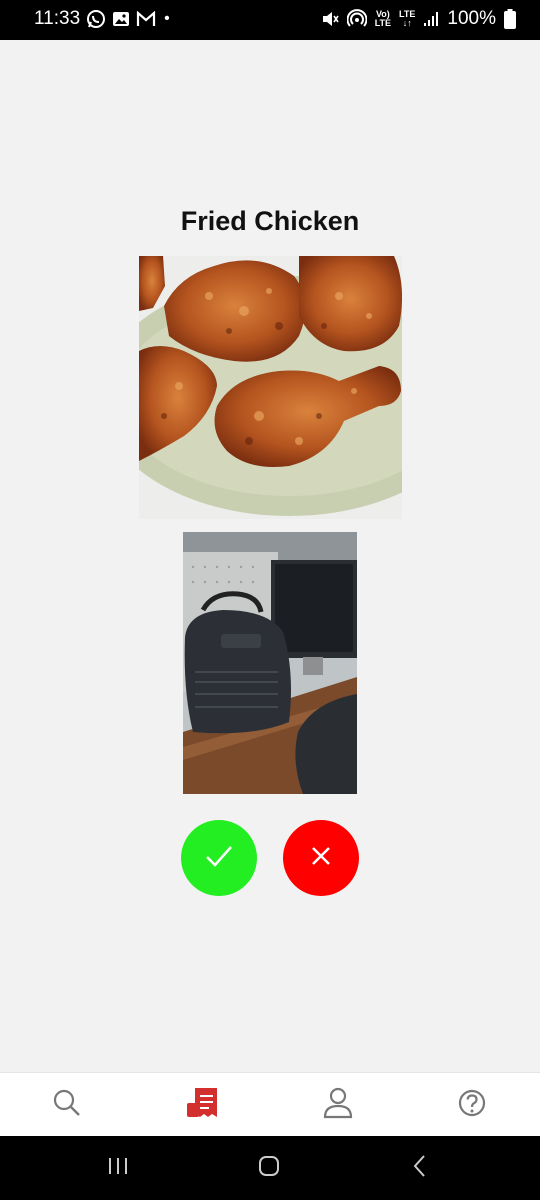 The image size is (540, 1200). Describe the element at coordinates (96, 19) in the screenshot. I see `whatsapp-icon` at that location.